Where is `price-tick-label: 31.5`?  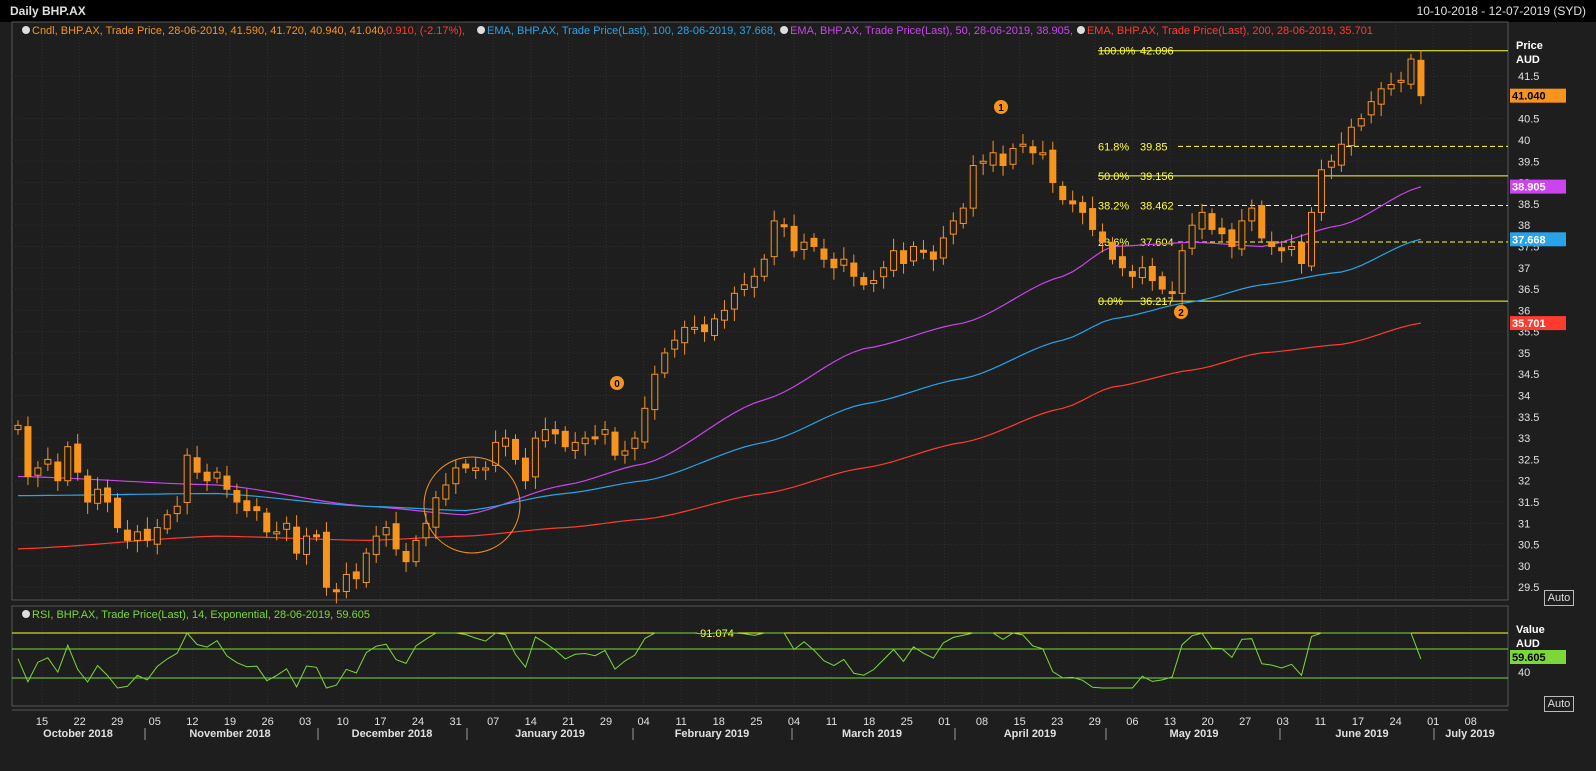 price-tick-label: 31.5 is located at coordinates (1528, 503).